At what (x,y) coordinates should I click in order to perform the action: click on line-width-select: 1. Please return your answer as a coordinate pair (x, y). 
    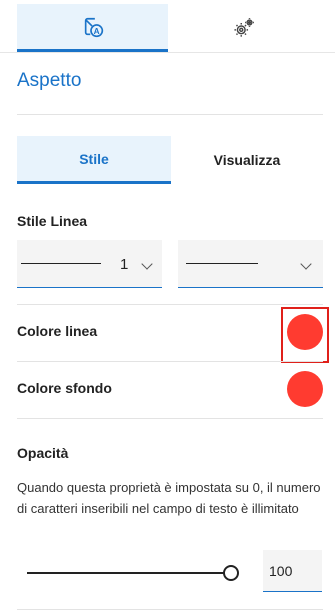
    Looking at the image, I should click on (89, 264).